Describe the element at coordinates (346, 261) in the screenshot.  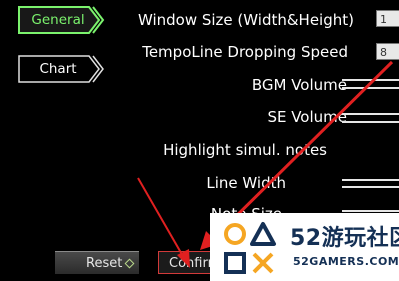
I see `watermark-site: 52GAMERS.COM` at that location.